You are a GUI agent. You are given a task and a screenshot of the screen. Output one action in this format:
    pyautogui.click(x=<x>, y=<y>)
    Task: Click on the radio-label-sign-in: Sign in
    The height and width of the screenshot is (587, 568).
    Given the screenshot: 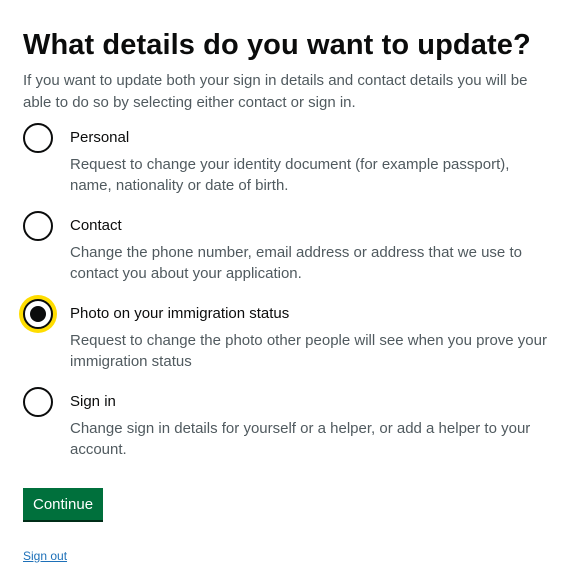 What is the action you would take?
    pyautogui.click(x=312, y=402)
    